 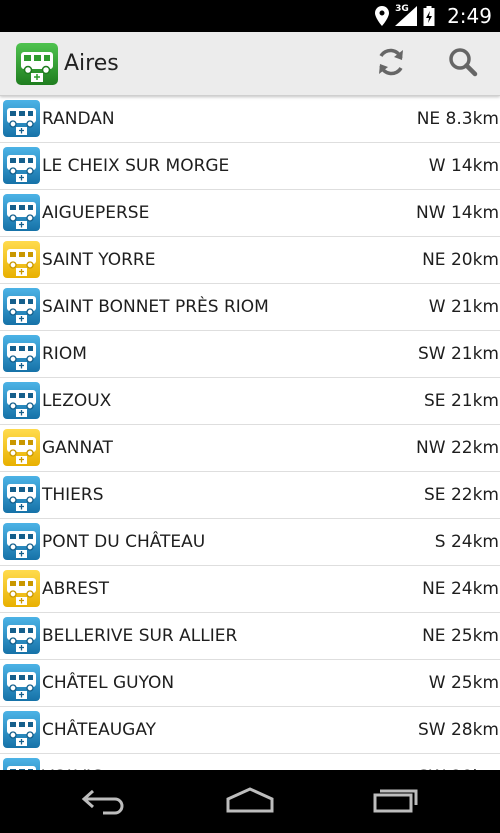 What do you see at coordinates (469, 16) in the screenshot?
I see `clock: 2:49` at bounding box center [469, 16].